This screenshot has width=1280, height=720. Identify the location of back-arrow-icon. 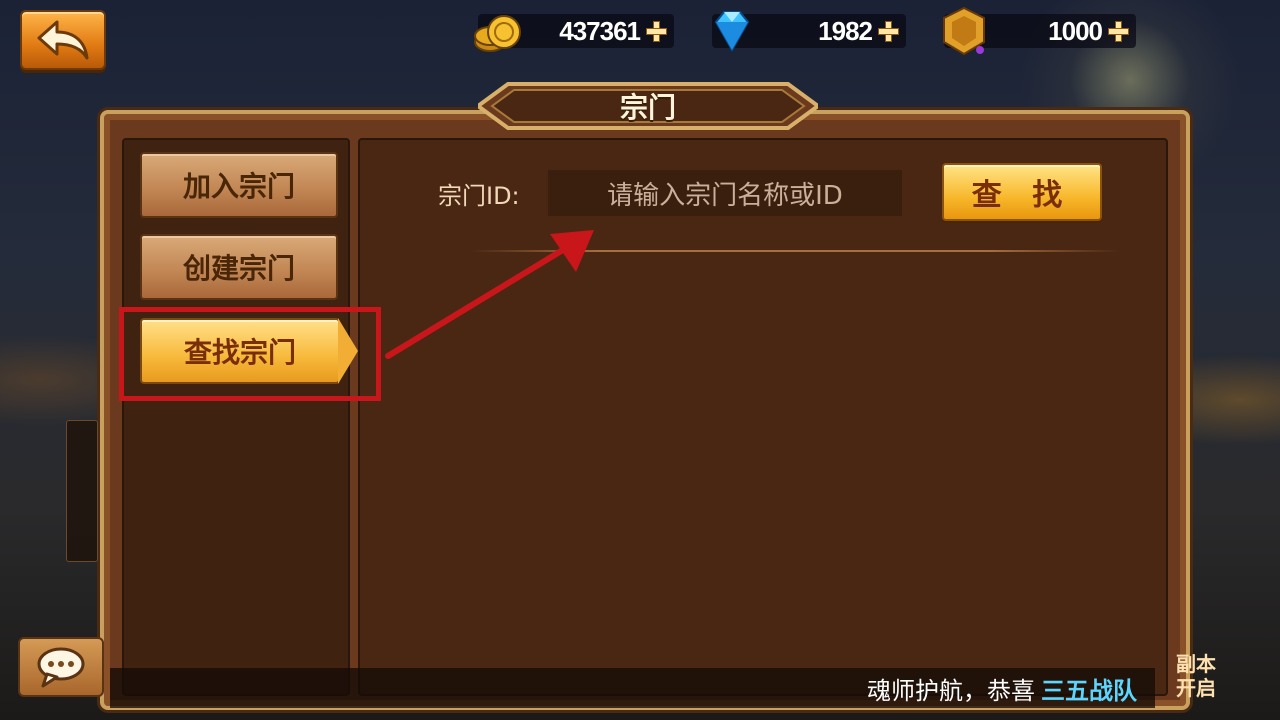
(63, 40).